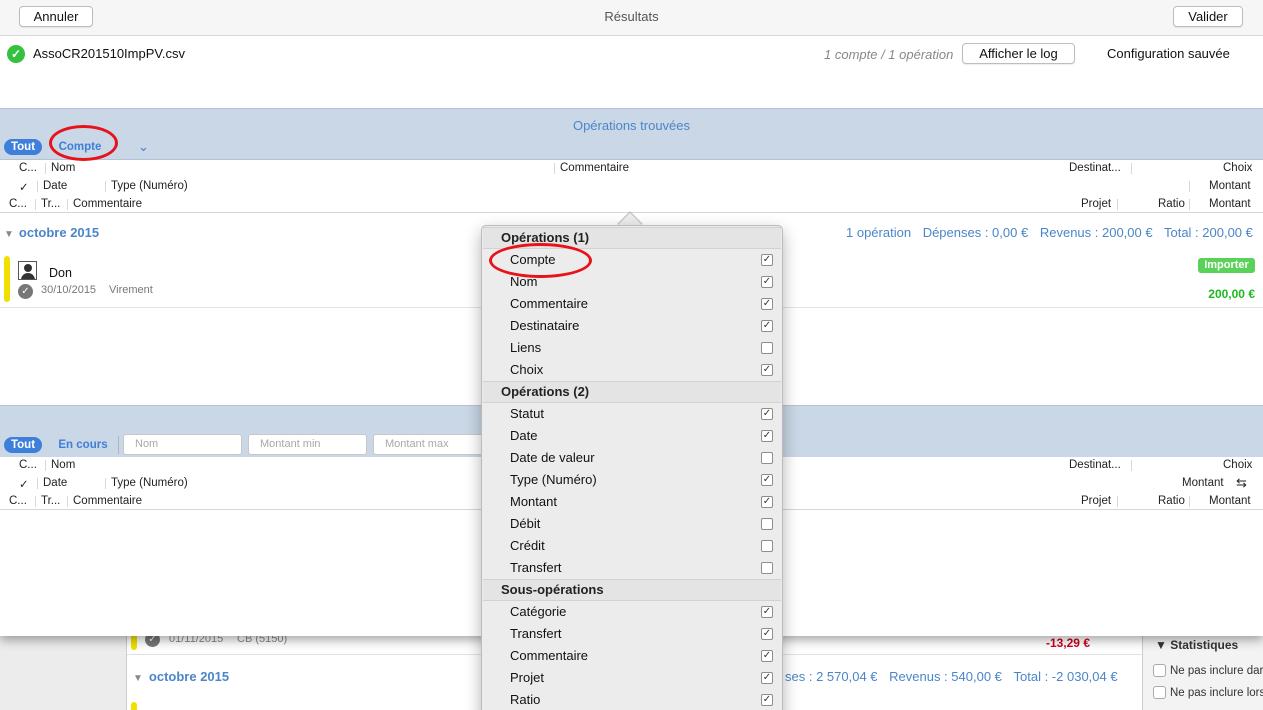 The image size is (1263, 710). Describe the element at coordinates (632, 414) in the screenshot. I see `column-toggle: Statut ✓` at that location.